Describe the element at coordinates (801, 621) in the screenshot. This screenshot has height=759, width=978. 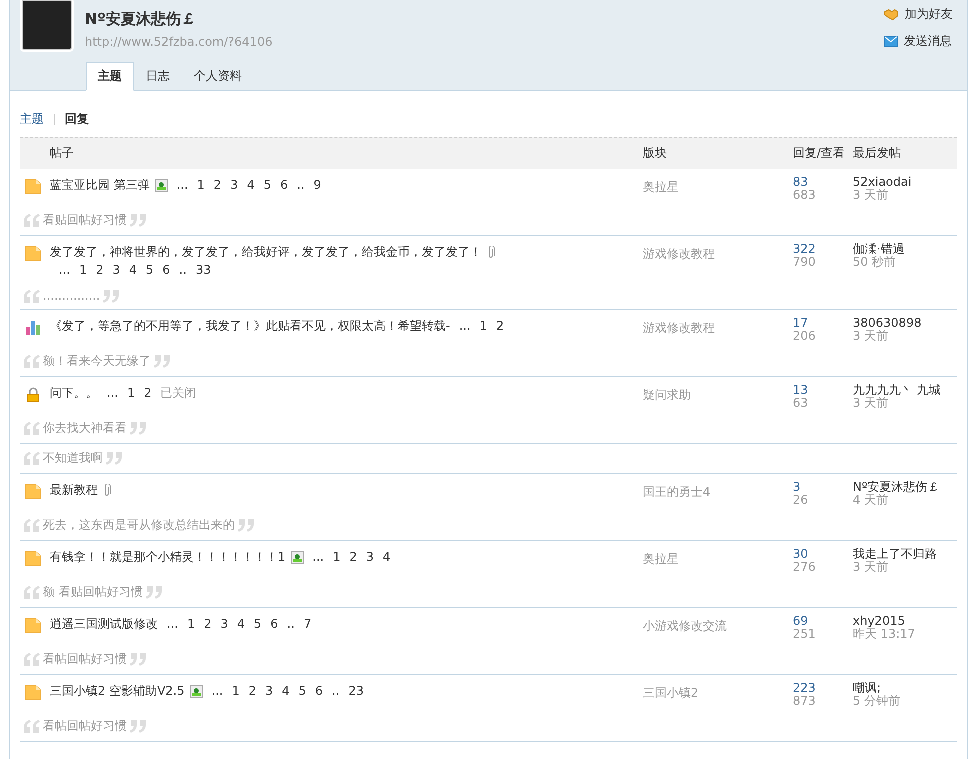
I see `reply-count: 69` at that location.